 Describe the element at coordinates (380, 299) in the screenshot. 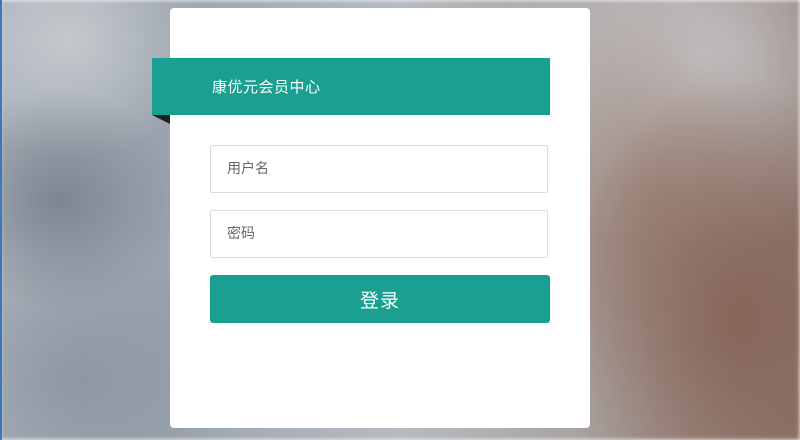

I see `login-button: 登录` at that location.